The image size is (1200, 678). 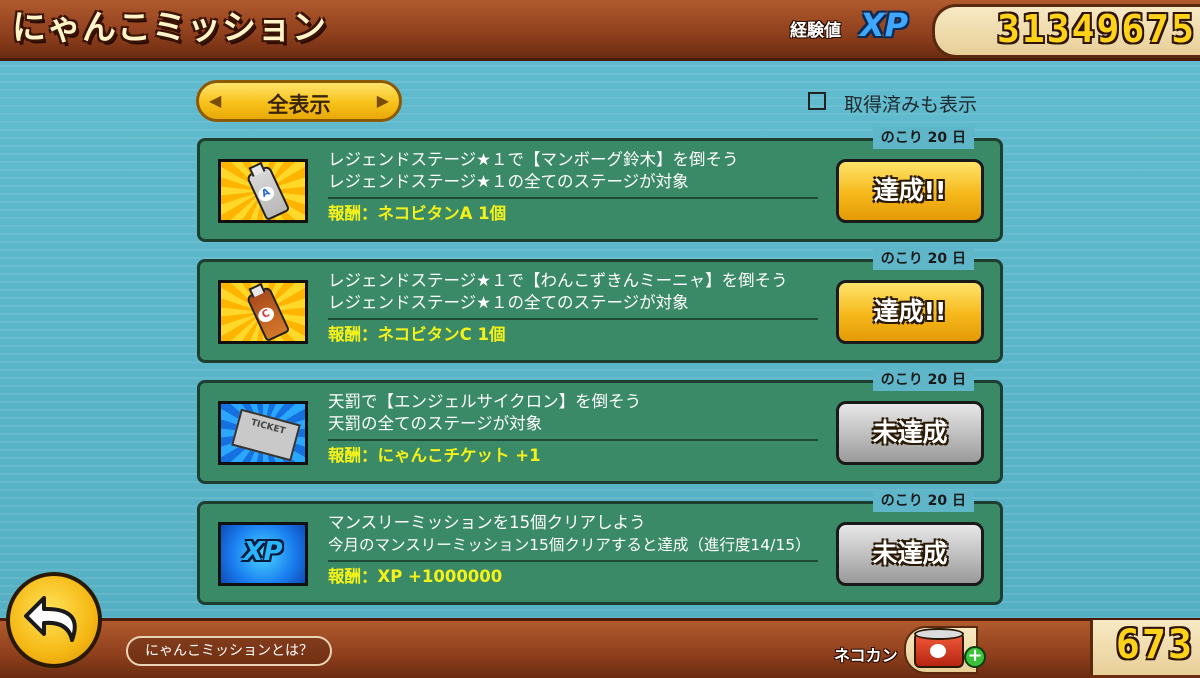 What do you see at coordinates (533, 159) in the screenshot?
I see `mission-title: レジェンドステージ★１で【マンボーグ鈴木】を倒そう` at bounding box center [533, 159].